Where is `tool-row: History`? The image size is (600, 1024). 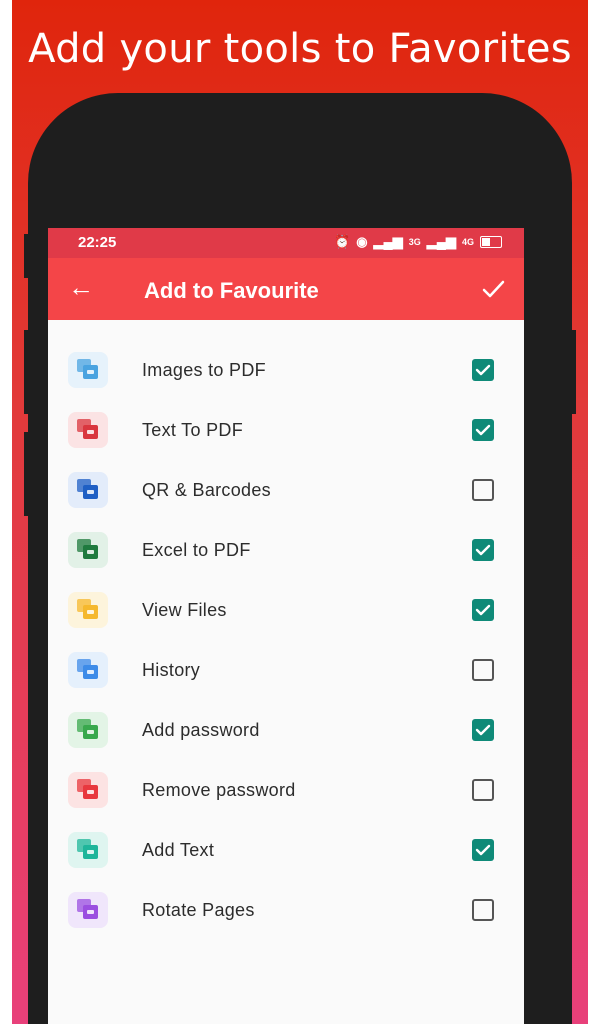
tool-row: History is located at coordinates (286, 670).